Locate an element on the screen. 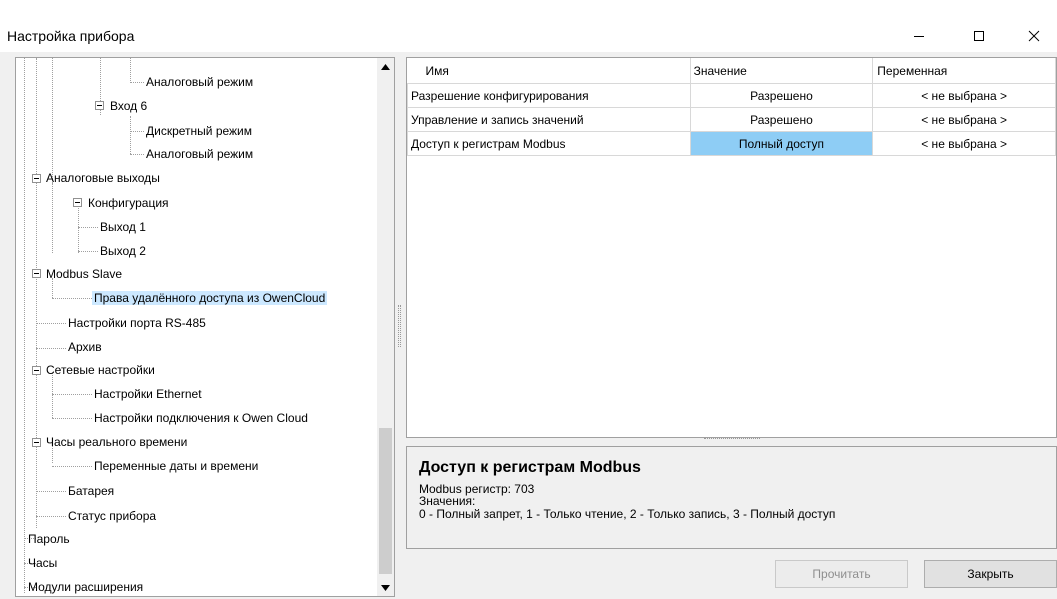 The width and height of the screenshot is (1057, 599). cell-name: Доступ к регистрам Modbus is located at coordinates (549, 143).